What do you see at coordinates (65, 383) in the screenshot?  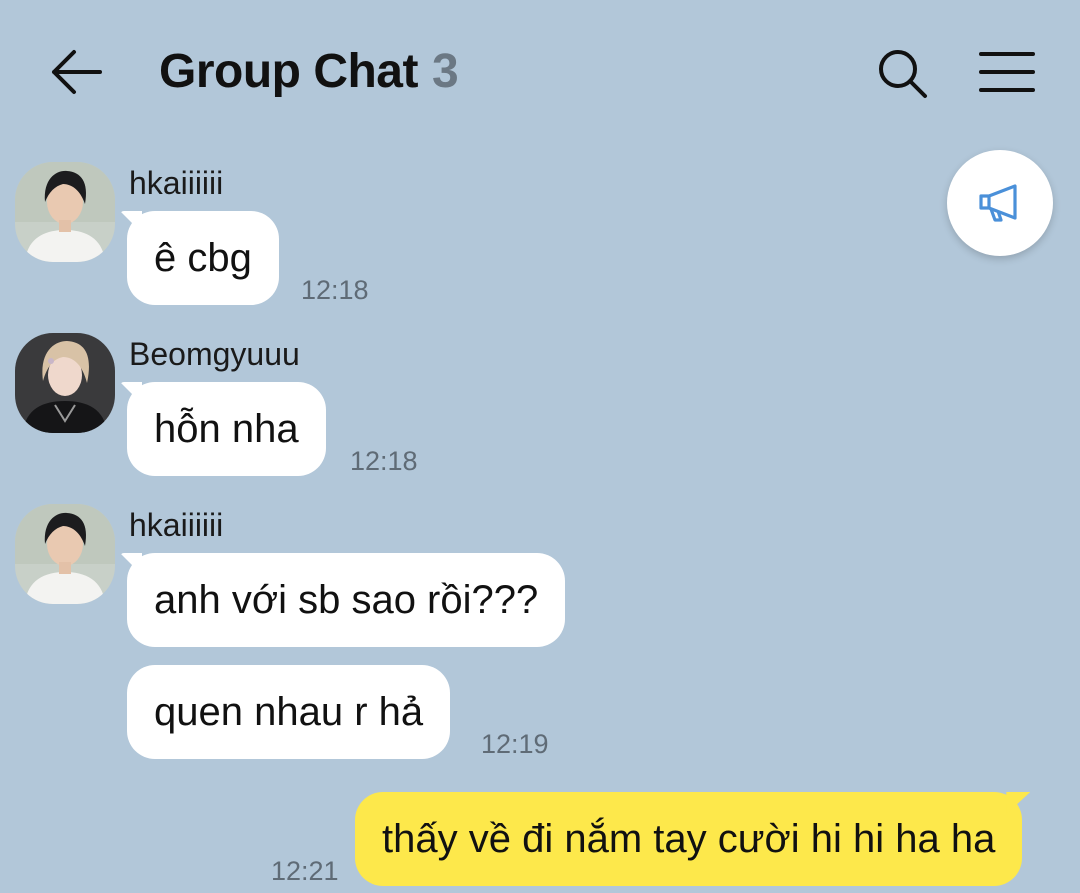 I see `avatar-beomgyu` at bounding box center [65, 383].